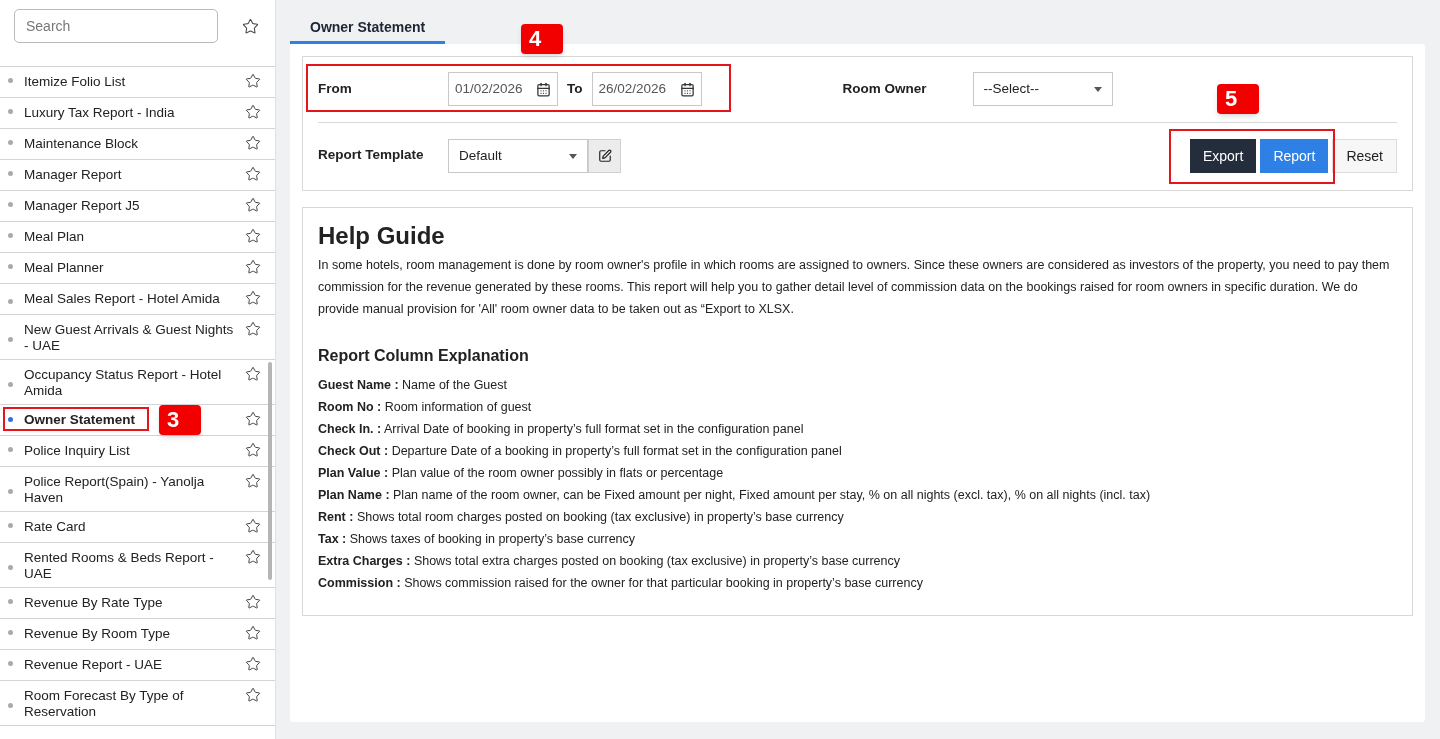 This screenshot has height=739, width=1440. I want to click on field-label: To, so click(575, 89).